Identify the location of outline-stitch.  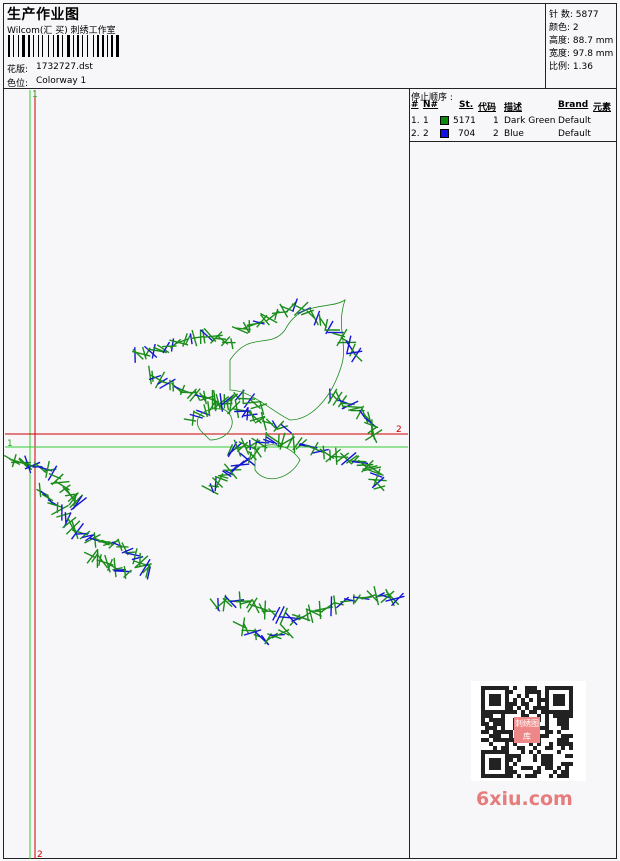
(287, 360).